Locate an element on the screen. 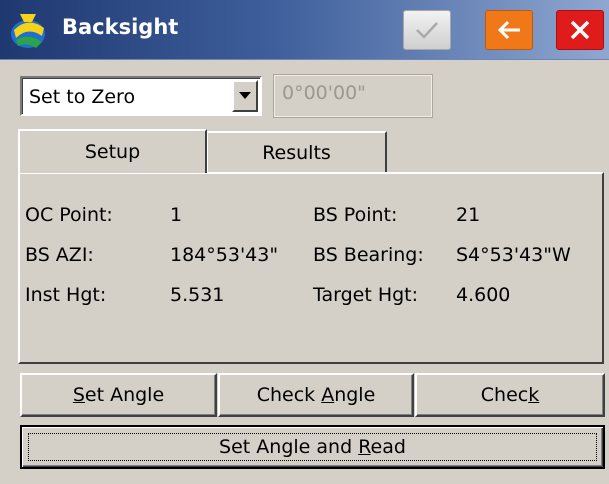 This screenshot has height=484, width=609. title-bar: Backsight is located at coordinates (304, 30).